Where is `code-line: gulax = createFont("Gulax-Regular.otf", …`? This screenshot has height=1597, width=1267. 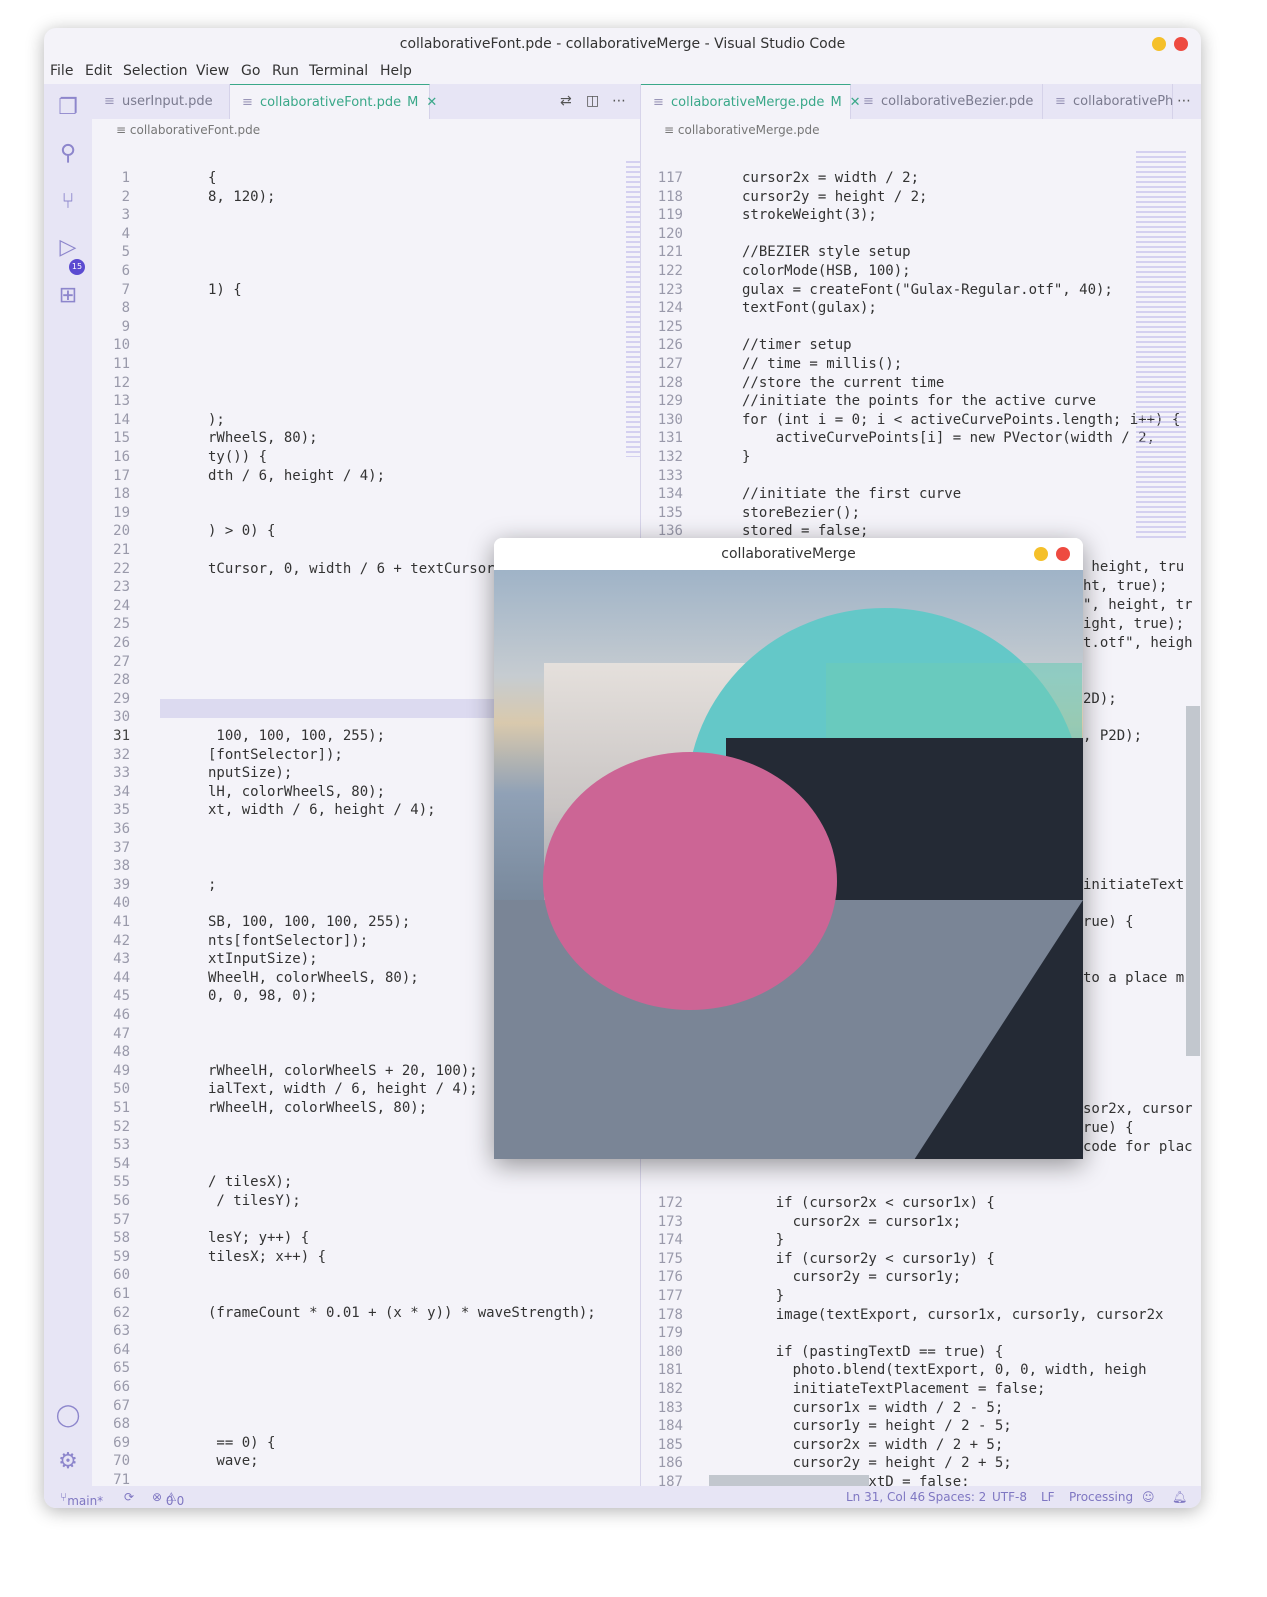
code-line: gulax = createFont("Gulax-Regular.otf", … is located at coordinates (927, 290).